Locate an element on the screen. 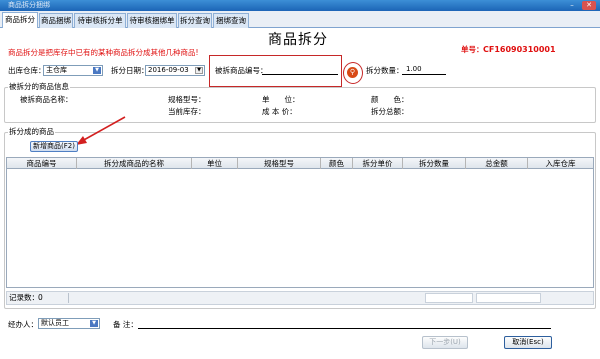  tab-split: 商品拆分 is located at coordinates (20, 20).